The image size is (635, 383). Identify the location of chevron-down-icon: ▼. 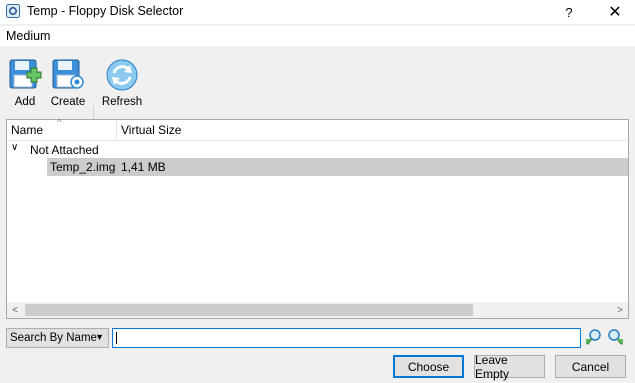
(99, 337).